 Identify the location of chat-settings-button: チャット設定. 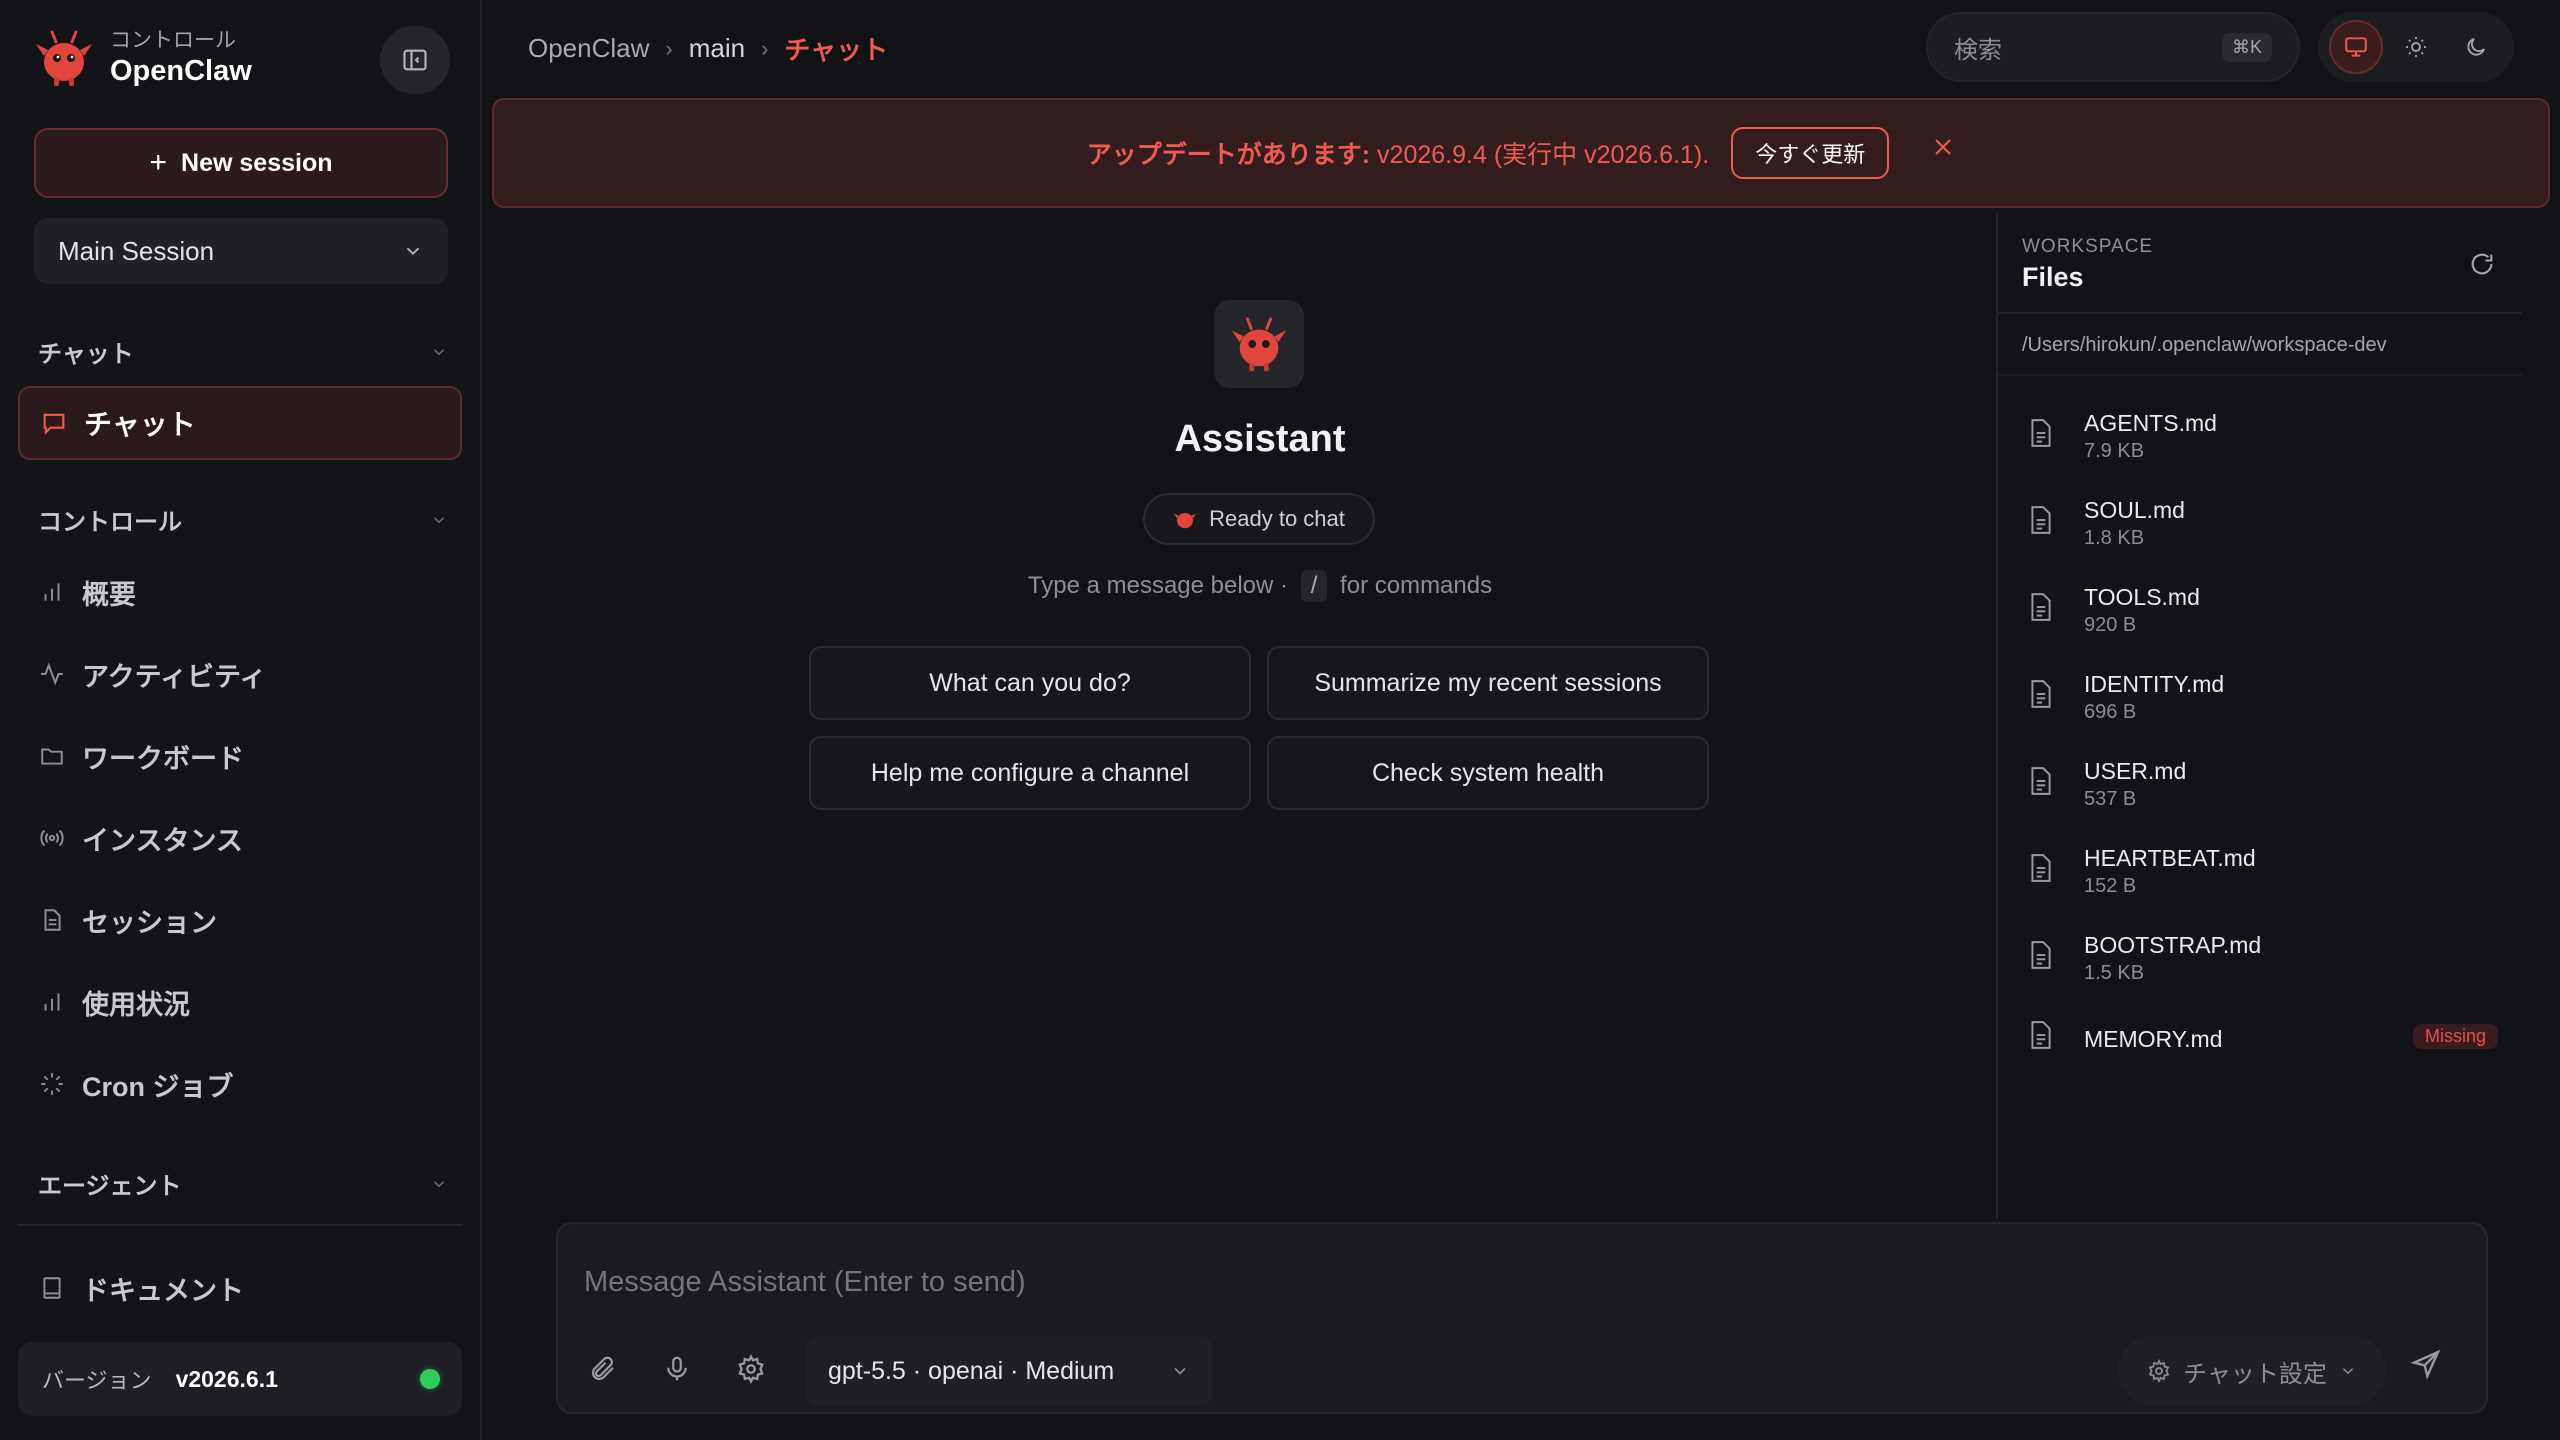
(2252, 1371).